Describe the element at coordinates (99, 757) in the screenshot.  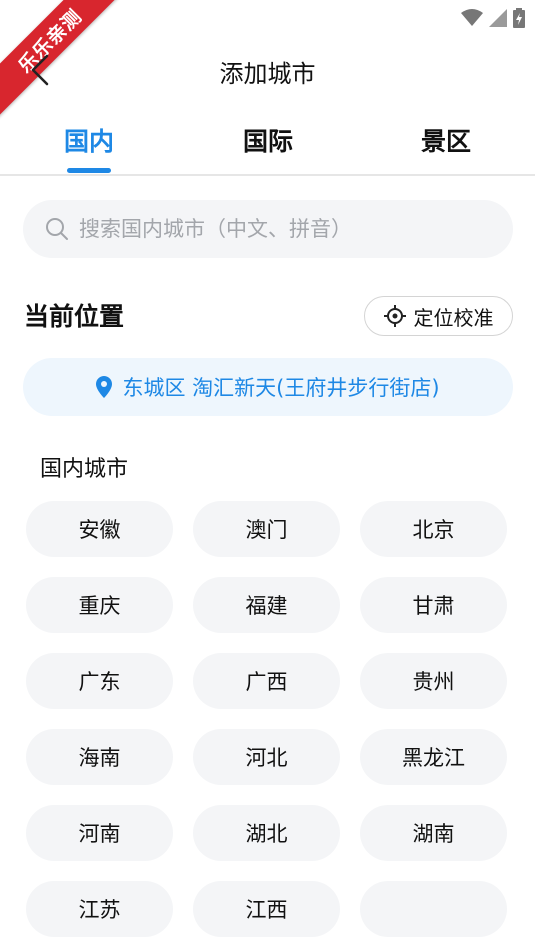
I see `city-chip: 海南` at that location.